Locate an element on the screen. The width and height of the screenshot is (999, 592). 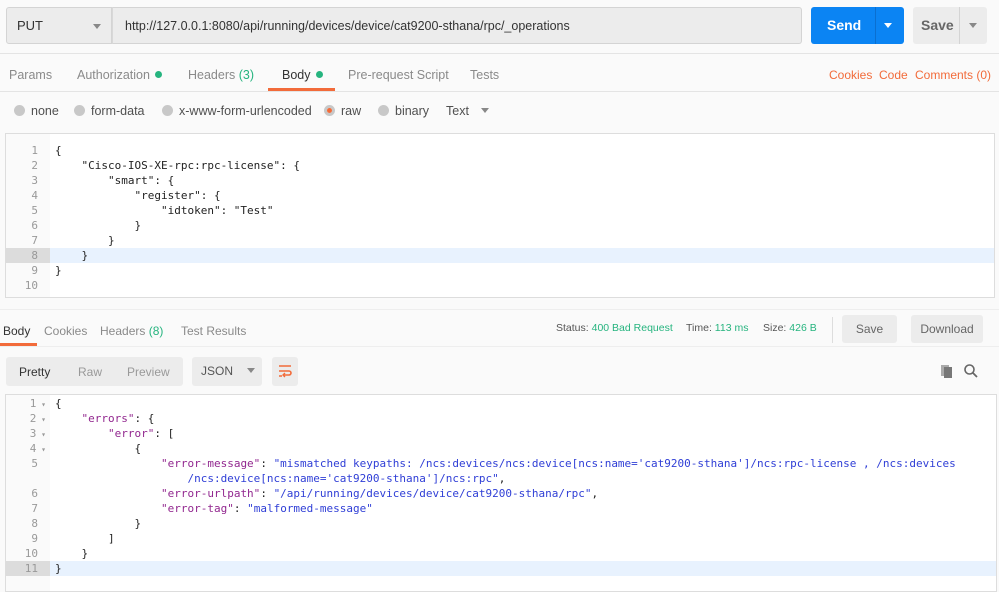
response-tab-body: Body is located at coordinates (16, 331).